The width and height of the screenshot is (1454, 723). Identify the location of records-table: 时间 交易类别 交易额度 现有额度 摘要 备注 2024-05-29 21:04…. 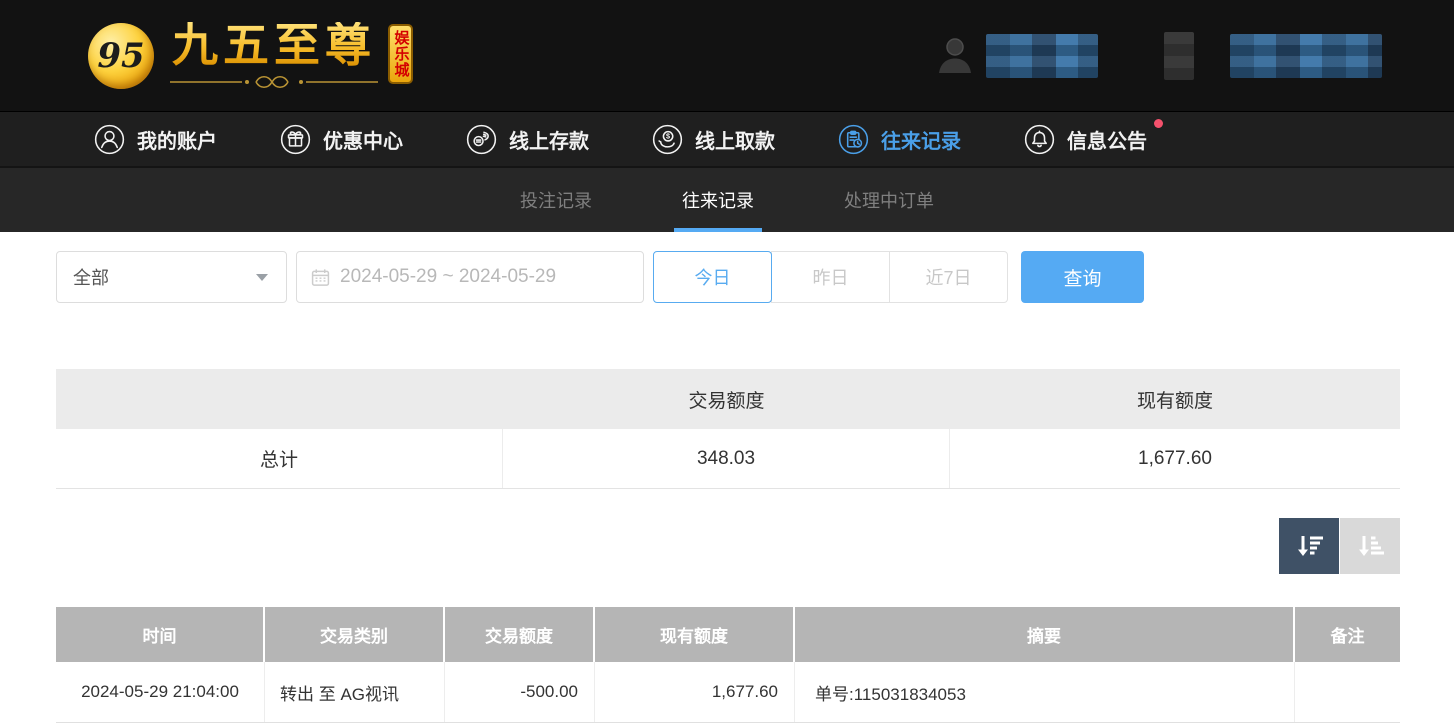
(728, 665).